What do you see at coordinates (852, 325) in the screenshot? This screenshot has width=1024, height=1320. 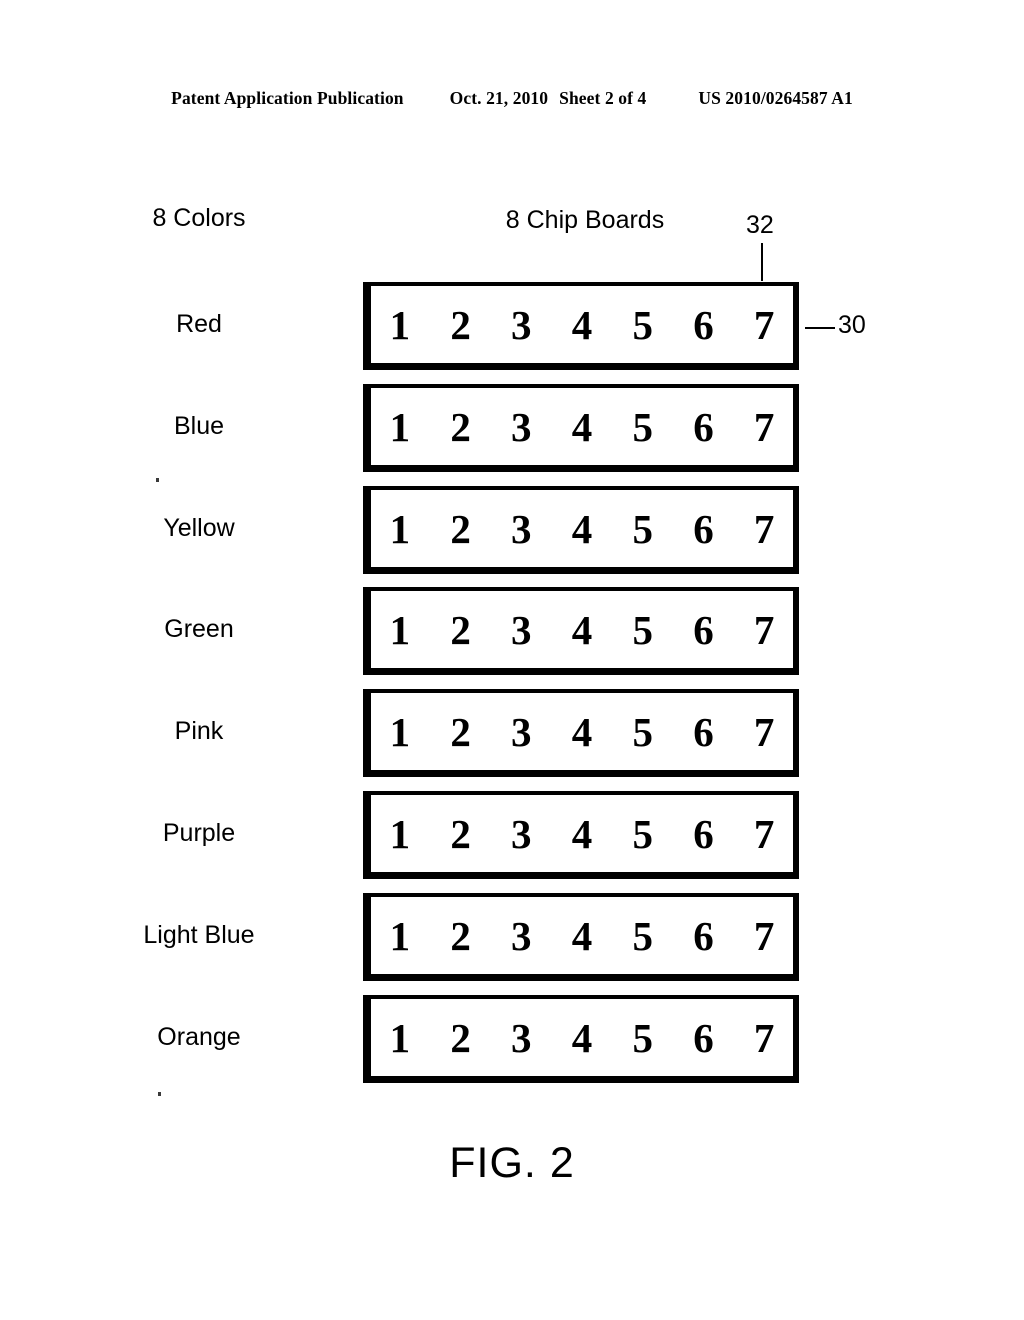 I see `reference-numeral-30: 30` at bounding box center [852, 325].